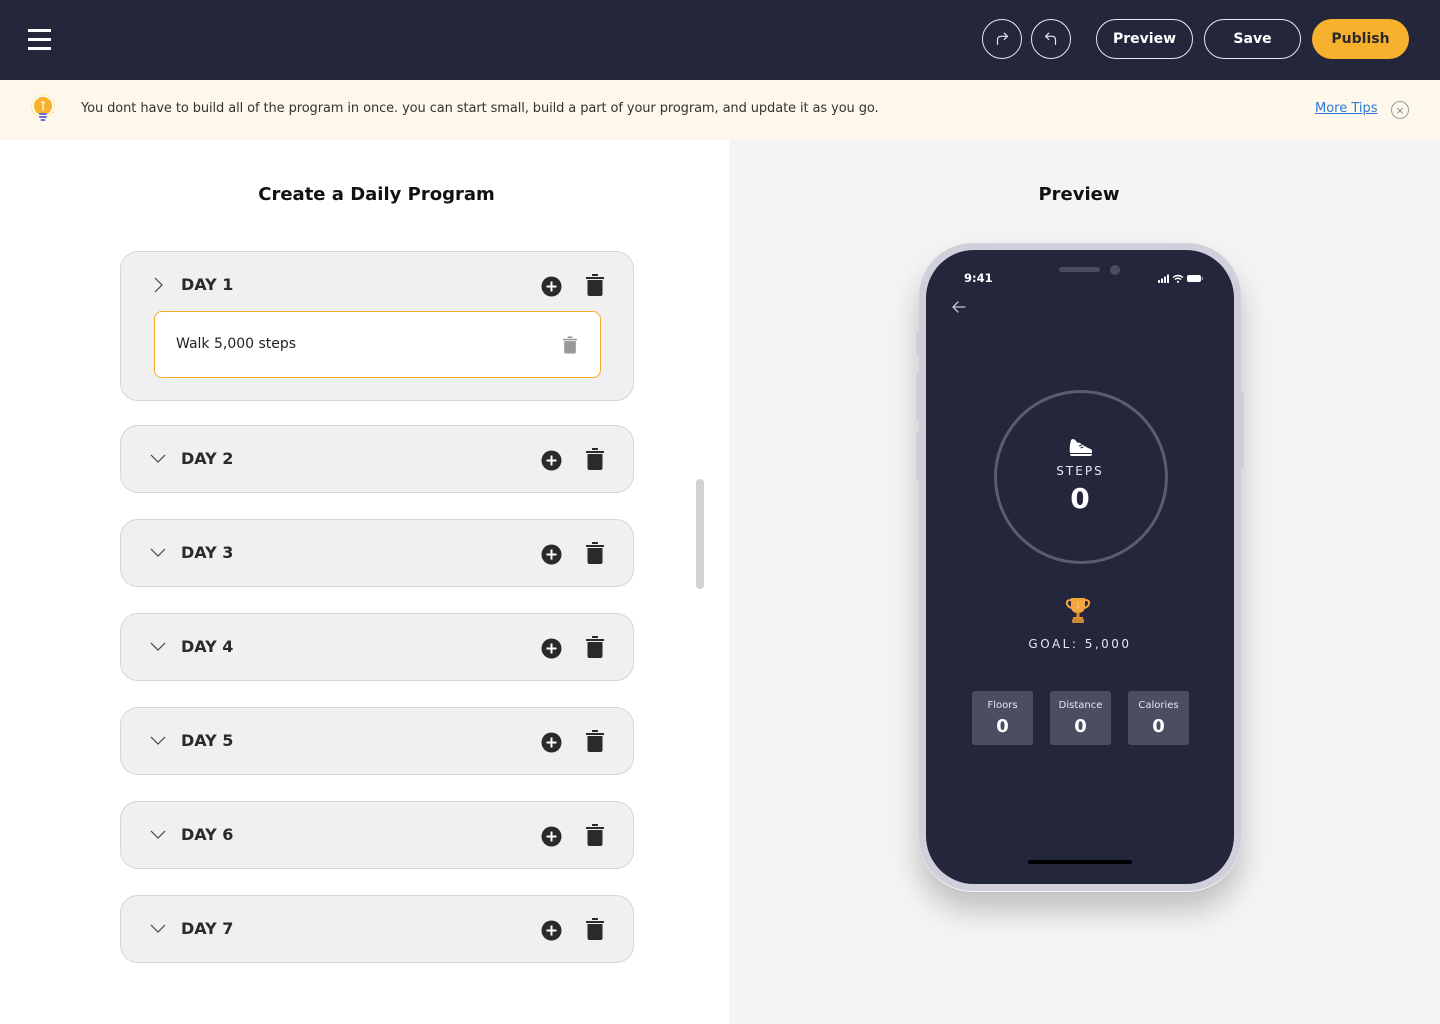  I want to click on back-arrow-icon, so click(959, 307).